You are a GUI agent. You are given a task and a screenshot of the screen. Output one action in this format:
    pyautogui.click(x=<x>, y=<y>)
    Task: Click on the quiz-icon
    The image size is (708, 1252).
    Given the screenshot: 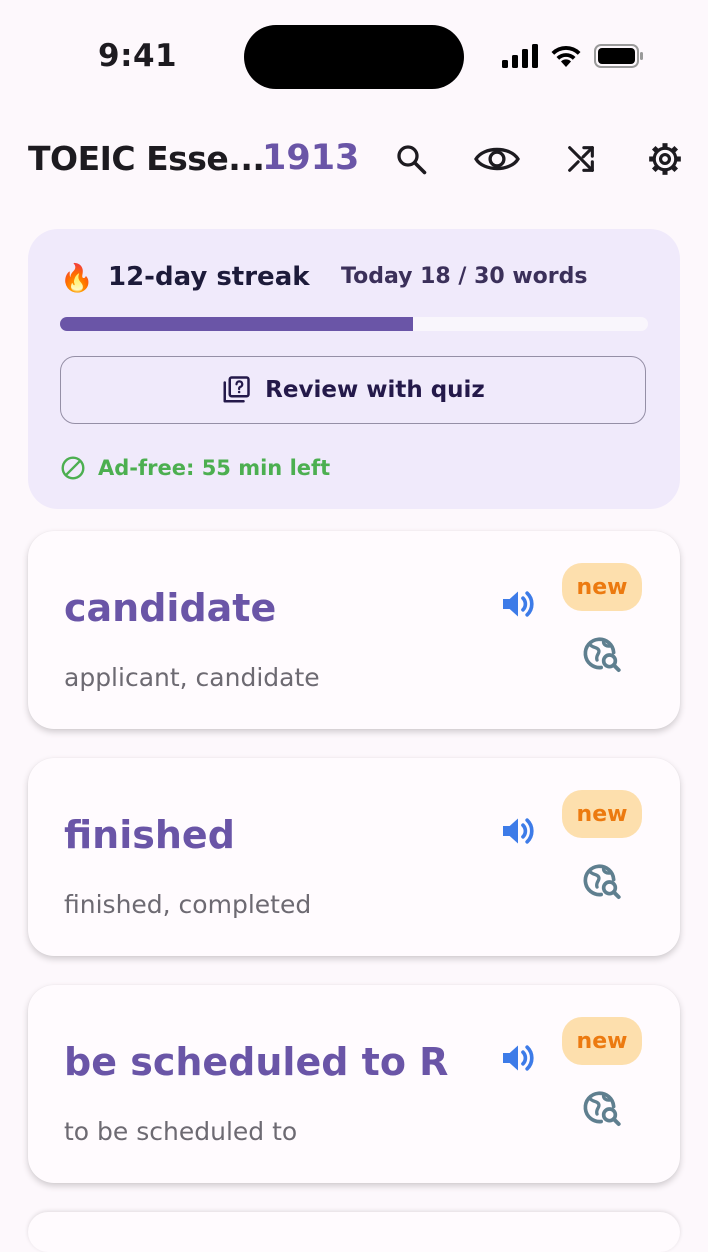 What is the action you would take?
    pyautogui.click(x=236, y=389)
    